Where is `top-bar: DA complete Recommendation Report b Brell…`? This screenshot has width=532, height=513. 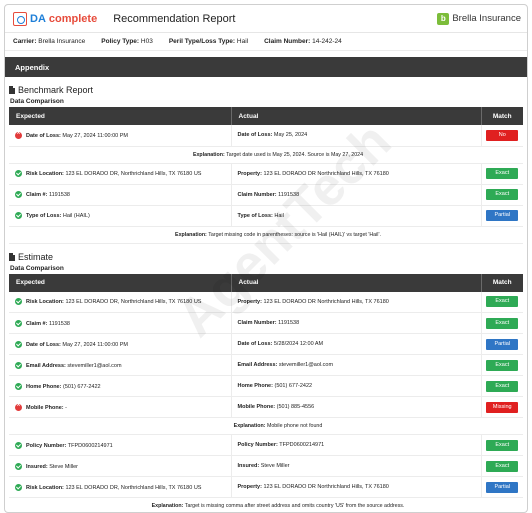
top-bar: DA complete Recommendation Report b Brell… is located at coordinates (266, 19).